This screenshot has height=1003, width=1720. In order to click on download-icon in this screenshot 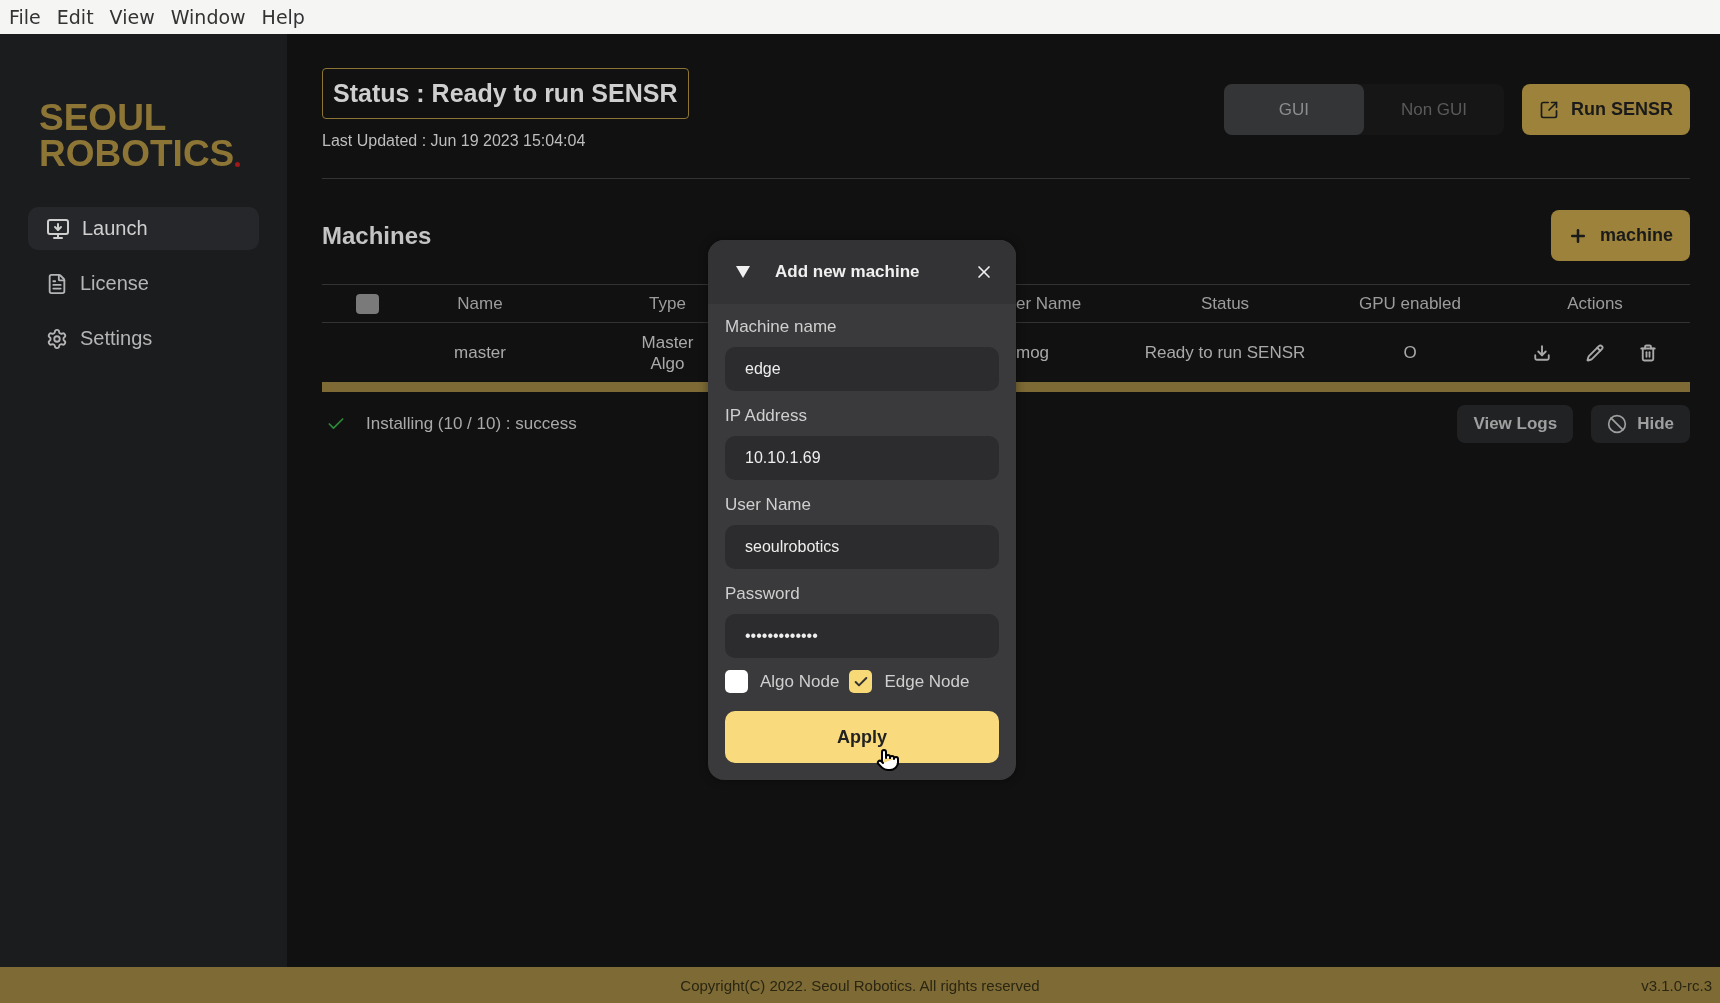, I will do `click(1541, 352)`.